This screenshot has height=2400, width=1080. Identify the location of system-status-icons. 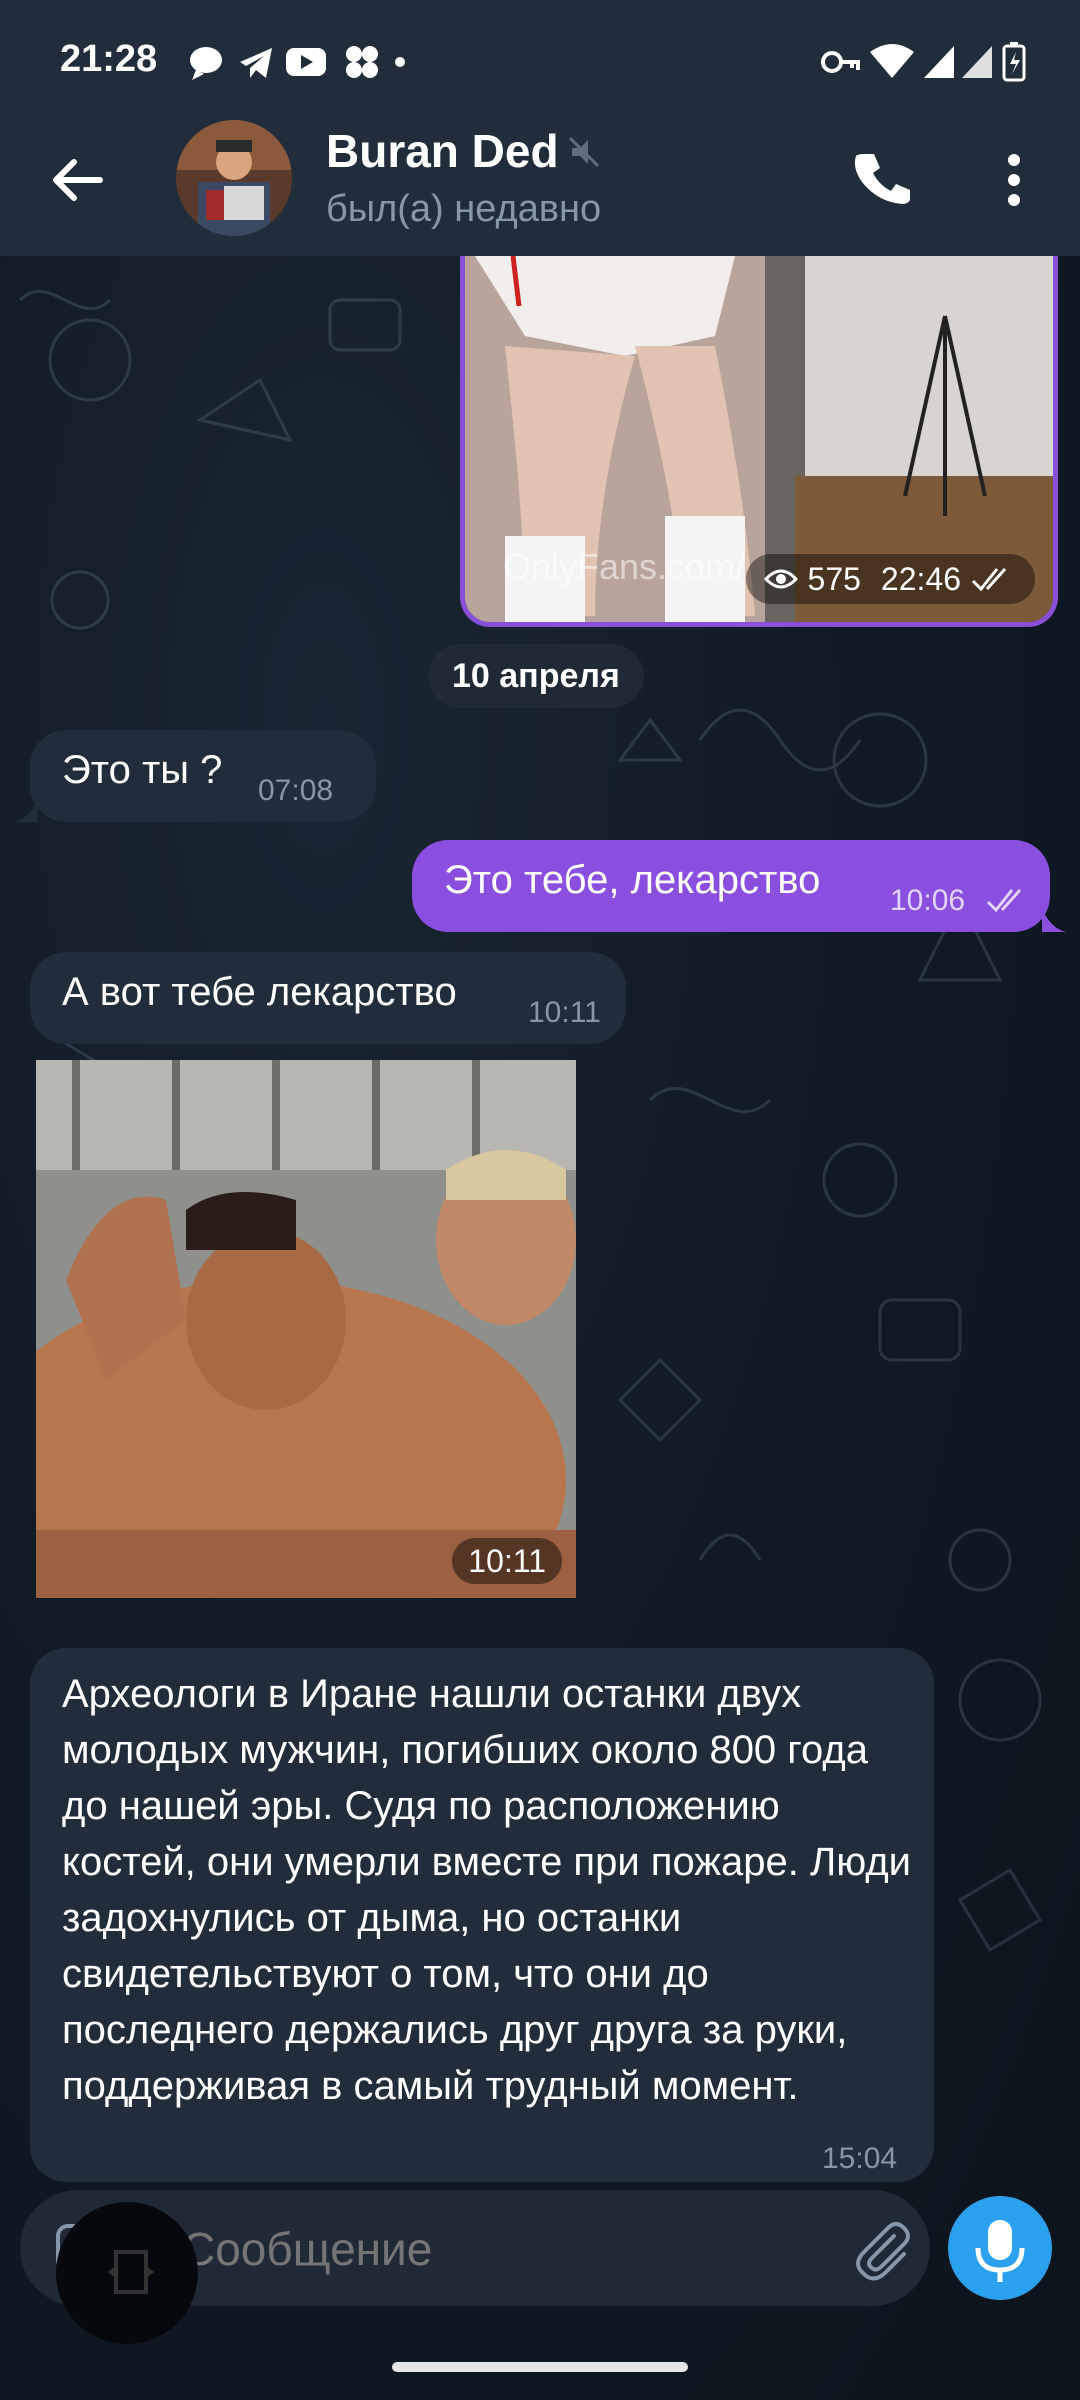
(923, 62).